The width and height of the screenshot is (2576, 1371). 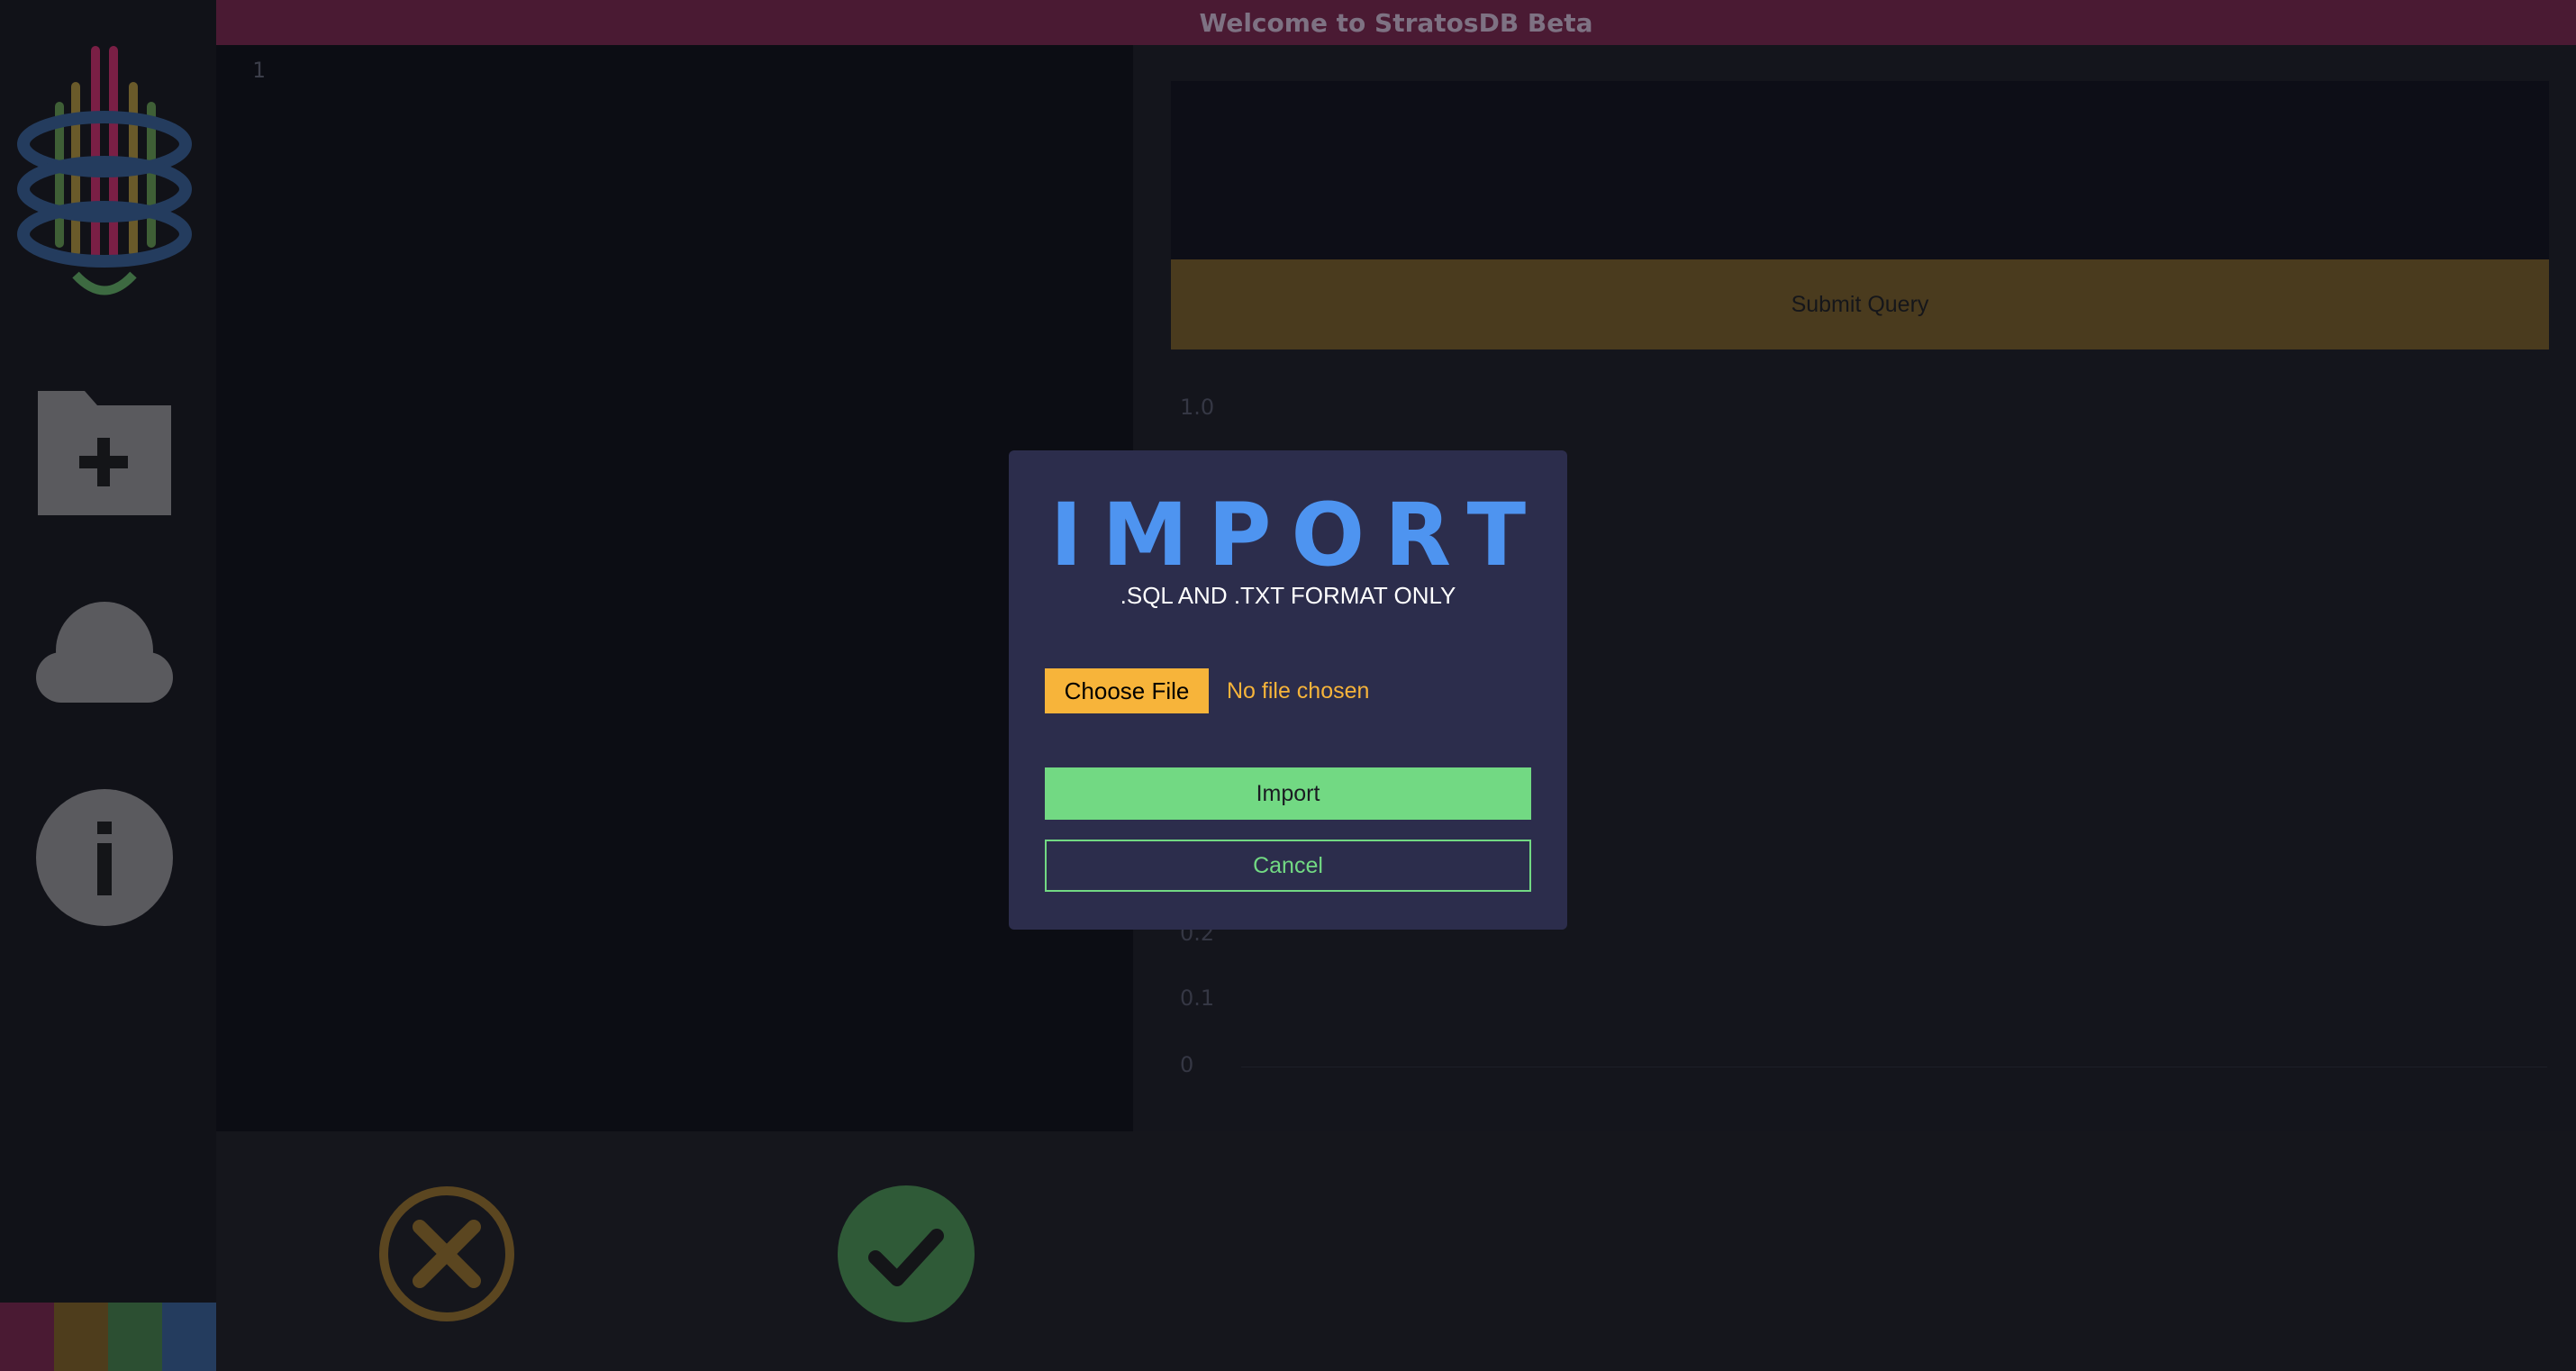 I want to click on line-number: 1, so click(x=259, y=70).